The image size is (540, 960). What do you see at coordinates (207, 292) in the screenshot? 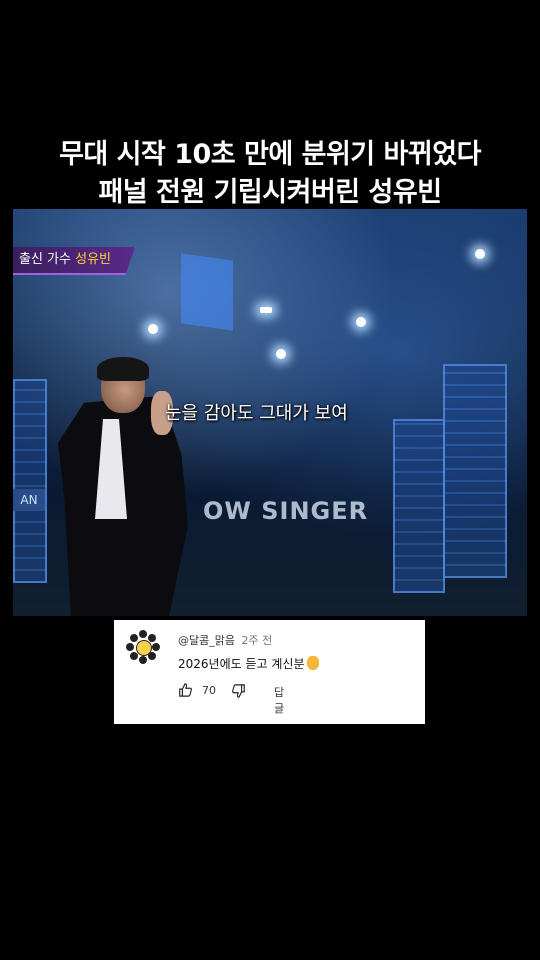
I see `stage-screen` at bounding box center [207, 292].